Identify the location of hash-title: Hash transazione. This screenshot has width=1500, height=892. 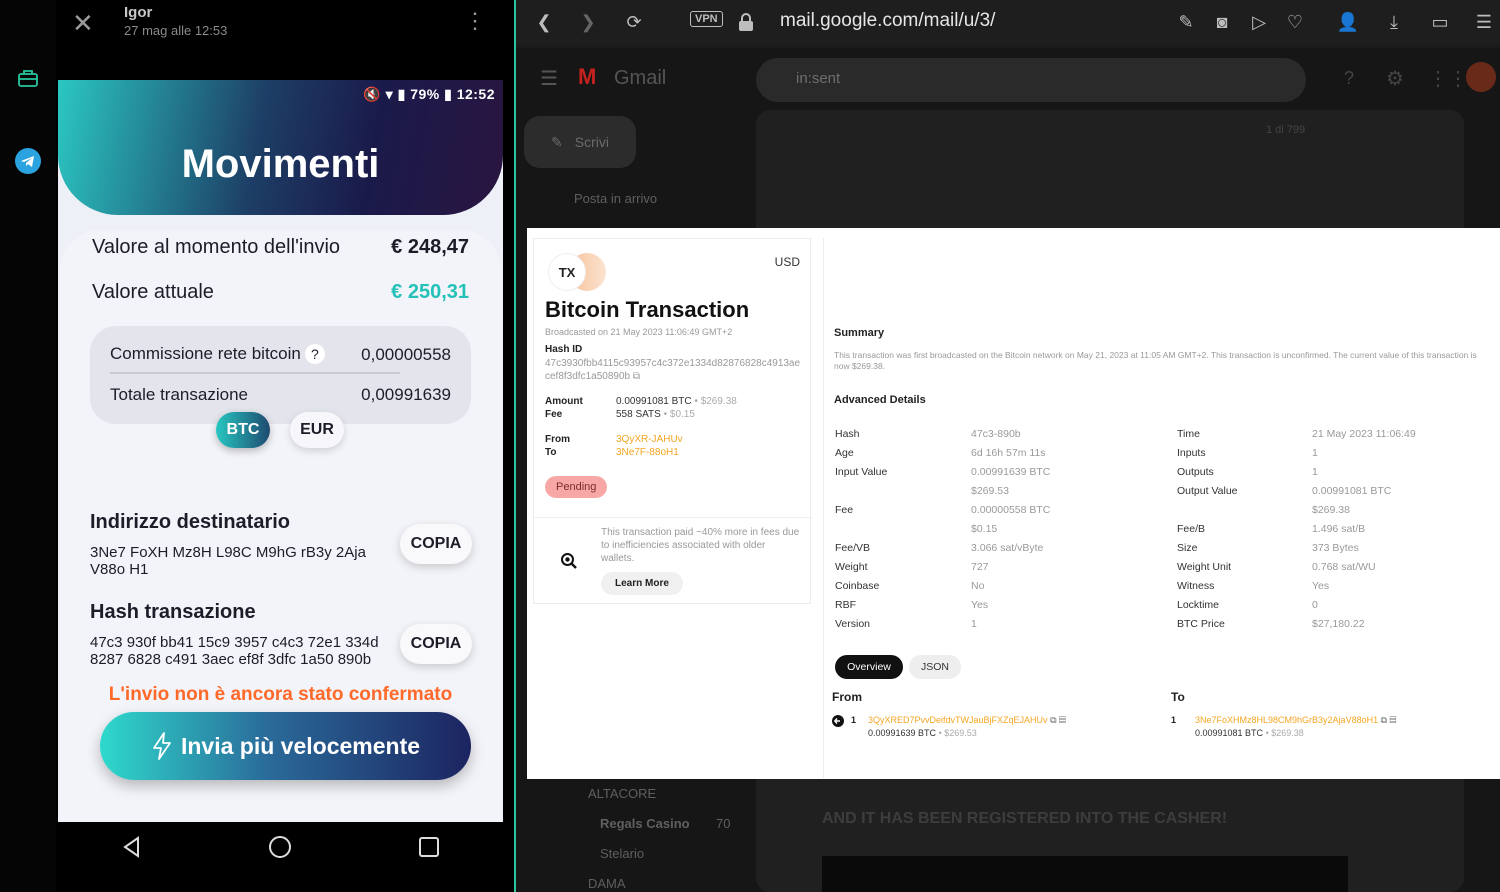
(173, 612).